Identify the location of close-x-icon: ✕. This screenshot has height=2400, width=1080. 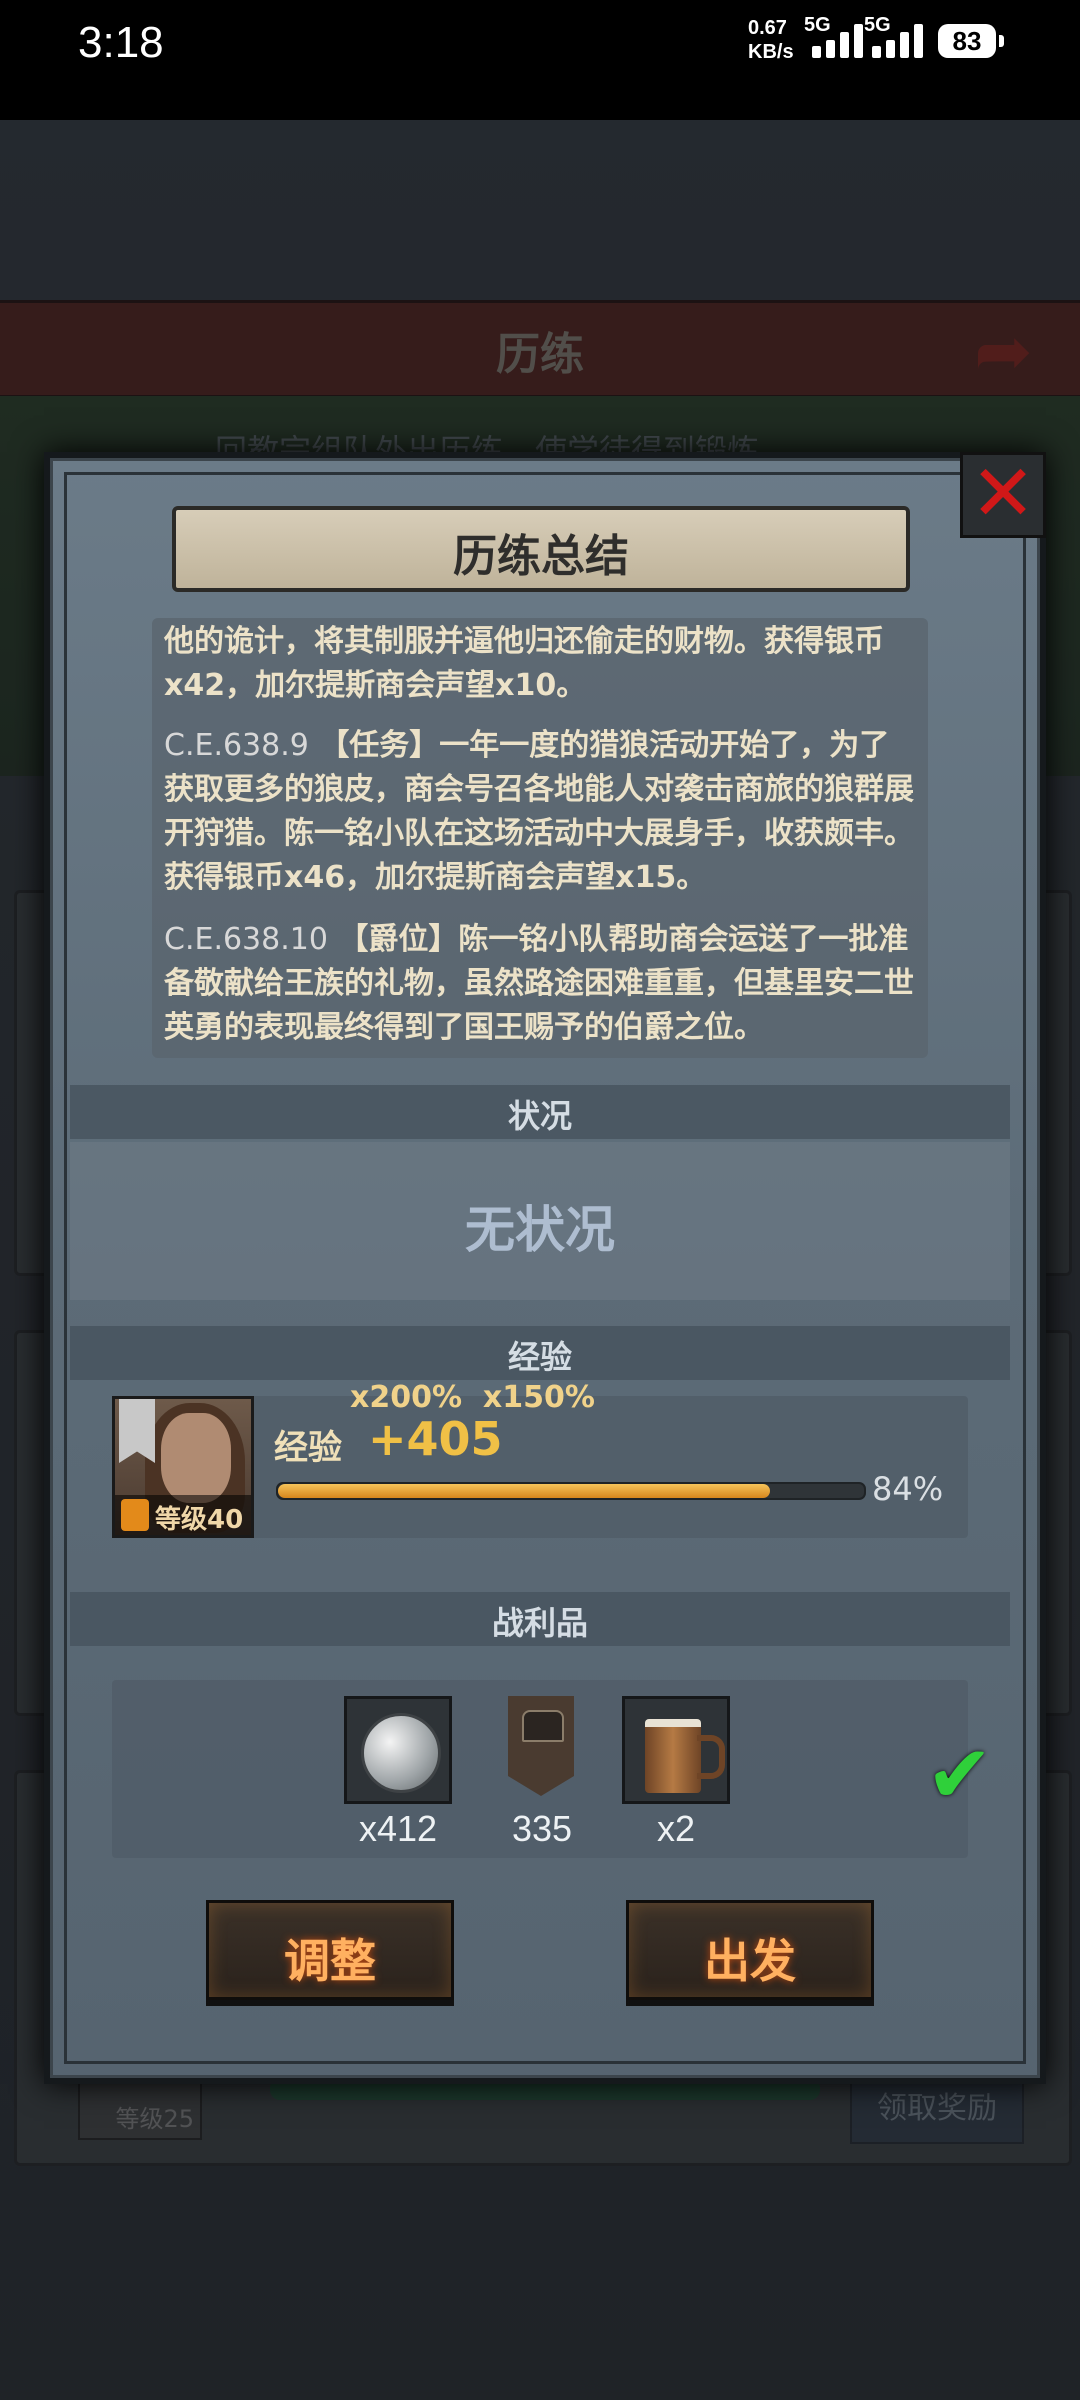
(1003, 494).